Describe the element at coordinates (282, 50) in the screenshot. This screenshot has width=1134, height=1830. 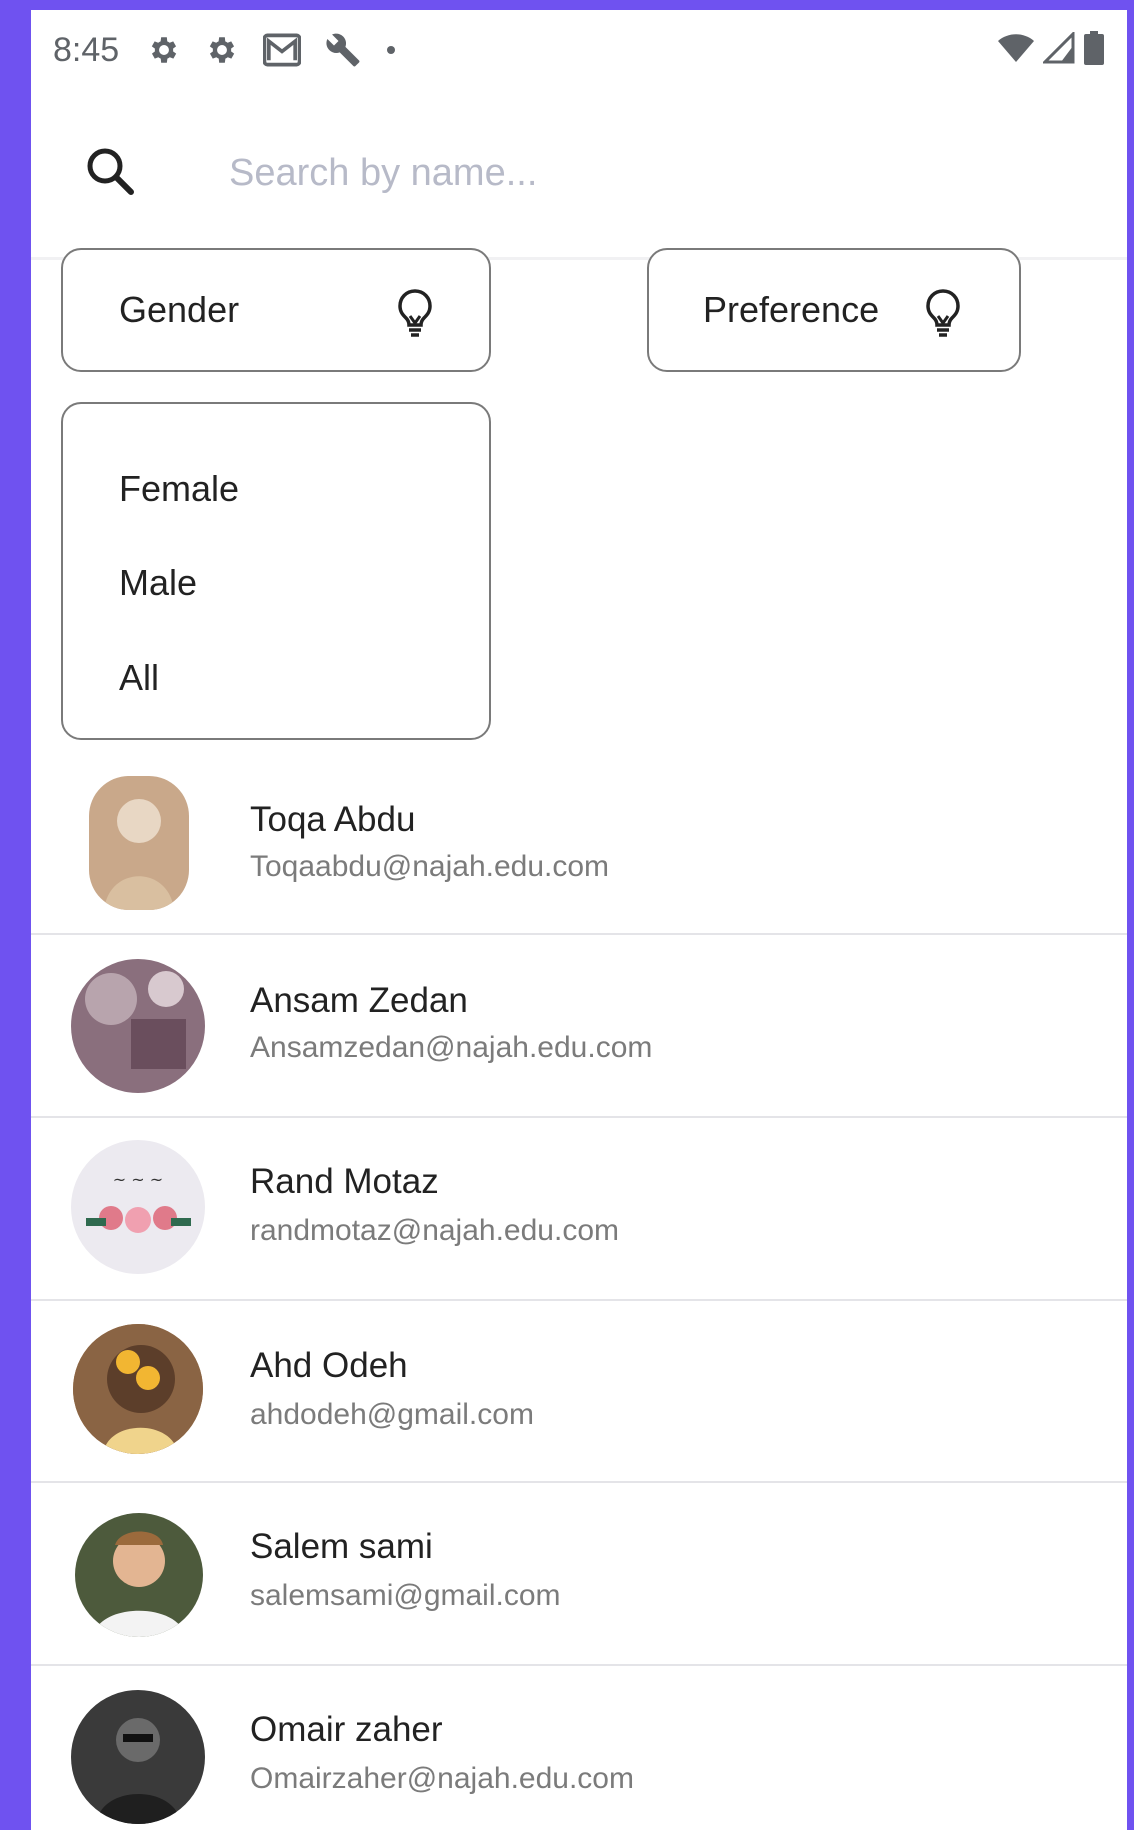
I see `gmail-icon` at that location.